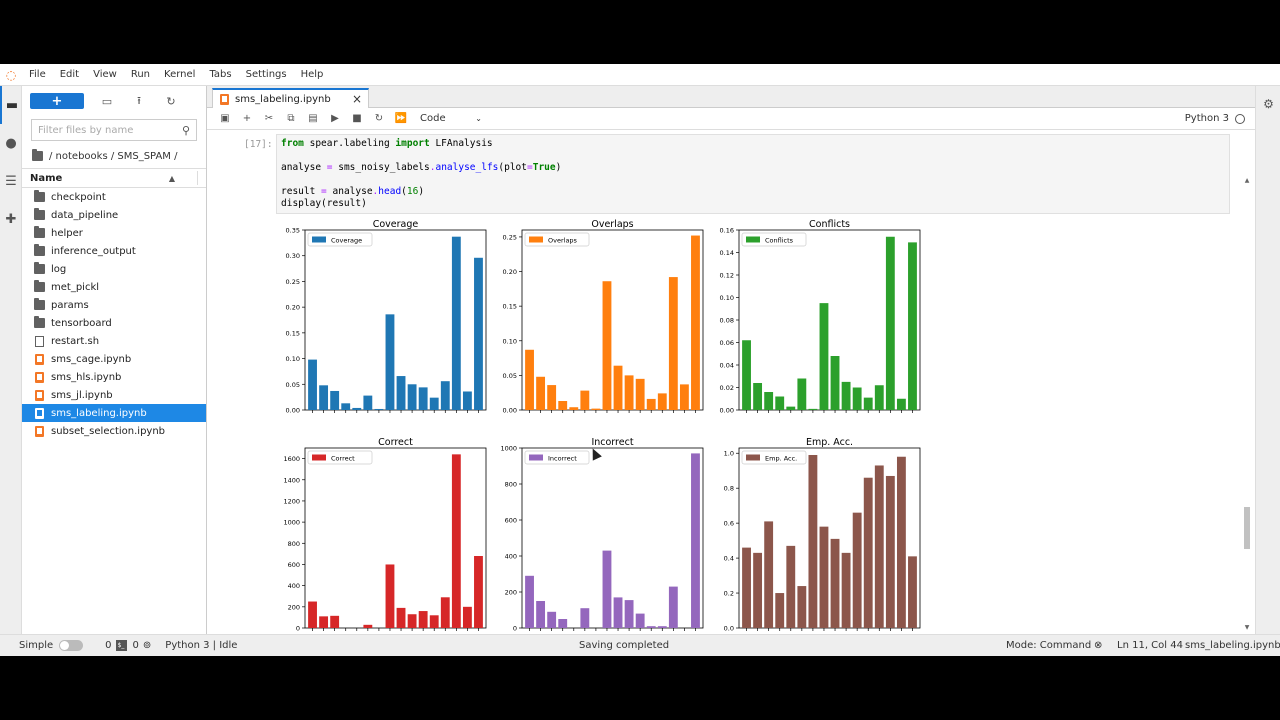  What do you see at coordinates (1098, 645) in the screenshot?
I see `bug-icon: ⊗` at bounding box center [1098, 645].